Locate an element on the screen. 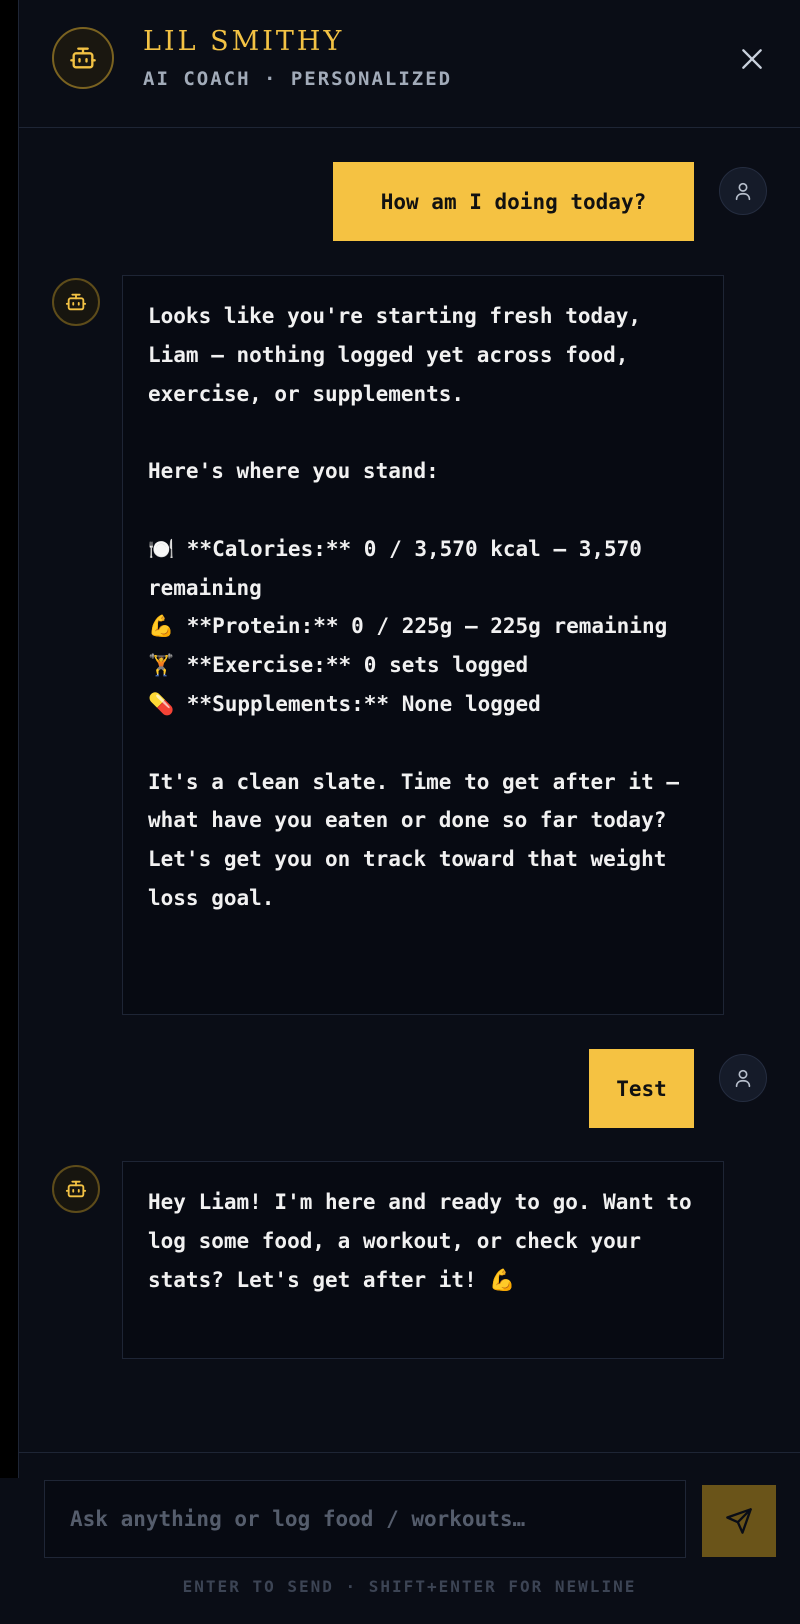 Image resolution: width=800 pixels, height=1624 pixels. user-message-text: How am I doing today? is located at coordinates (513, 201).